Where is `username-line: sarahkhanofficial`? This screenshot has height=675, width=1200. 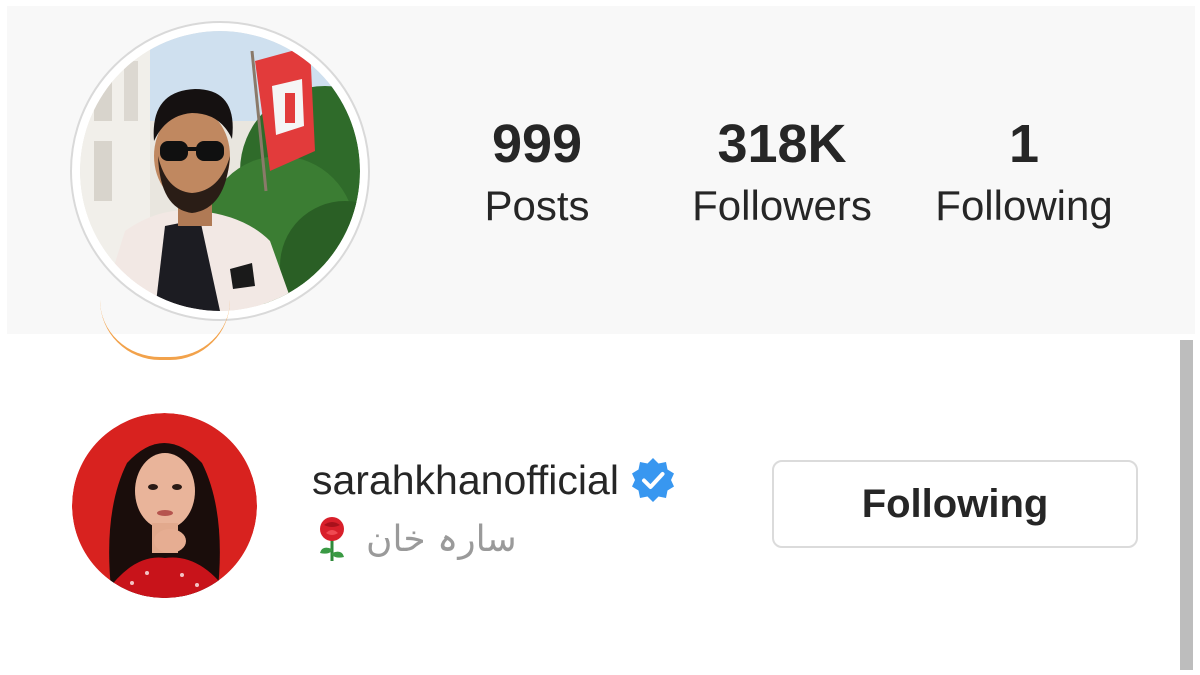 username-line: sarahkhanofficial is located at coordinates (494, 480).